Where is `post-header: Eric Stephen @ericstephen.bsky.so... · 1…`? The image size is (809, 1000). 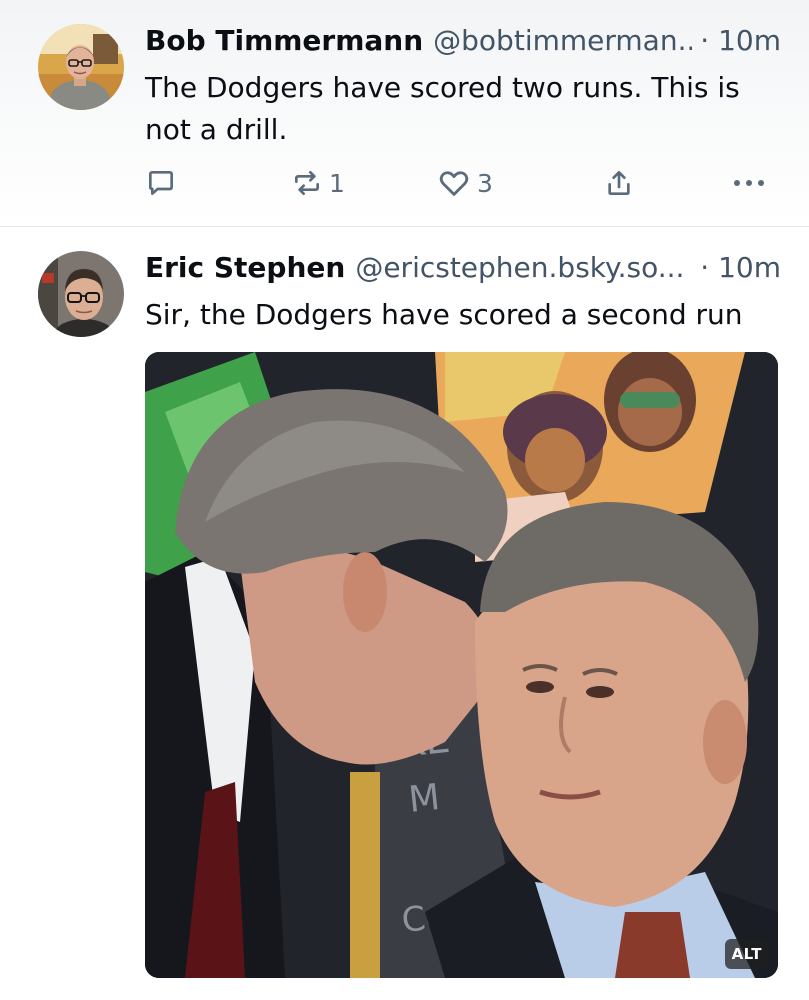
post-header: Eric Stephen @ericstephen.bsky.so... · 1… is located at coordinates (463, 268).